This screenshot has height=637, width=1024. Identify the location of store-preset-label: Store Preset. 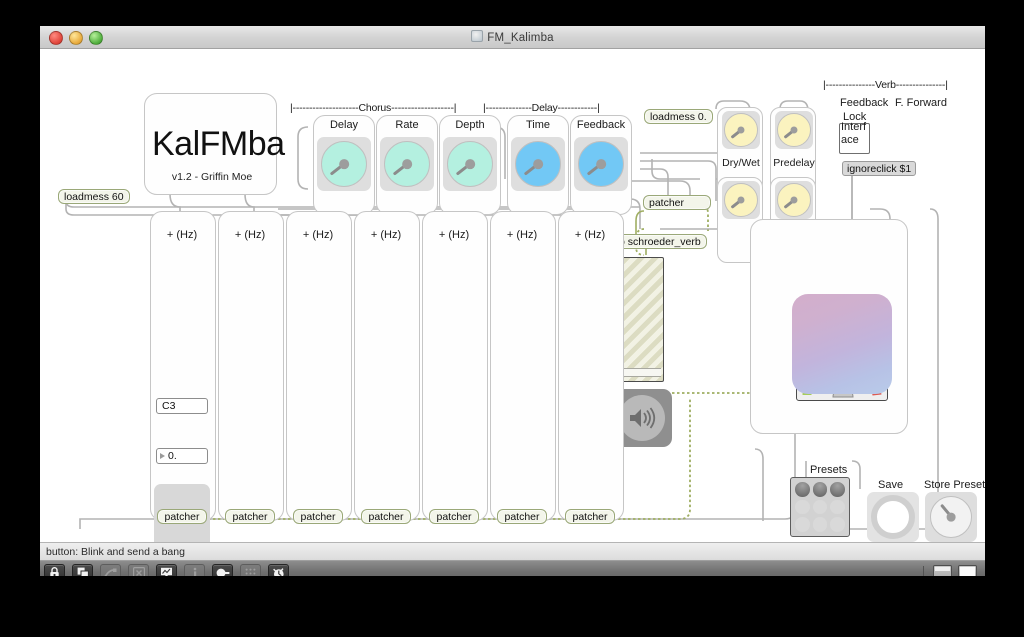
(954, 485).